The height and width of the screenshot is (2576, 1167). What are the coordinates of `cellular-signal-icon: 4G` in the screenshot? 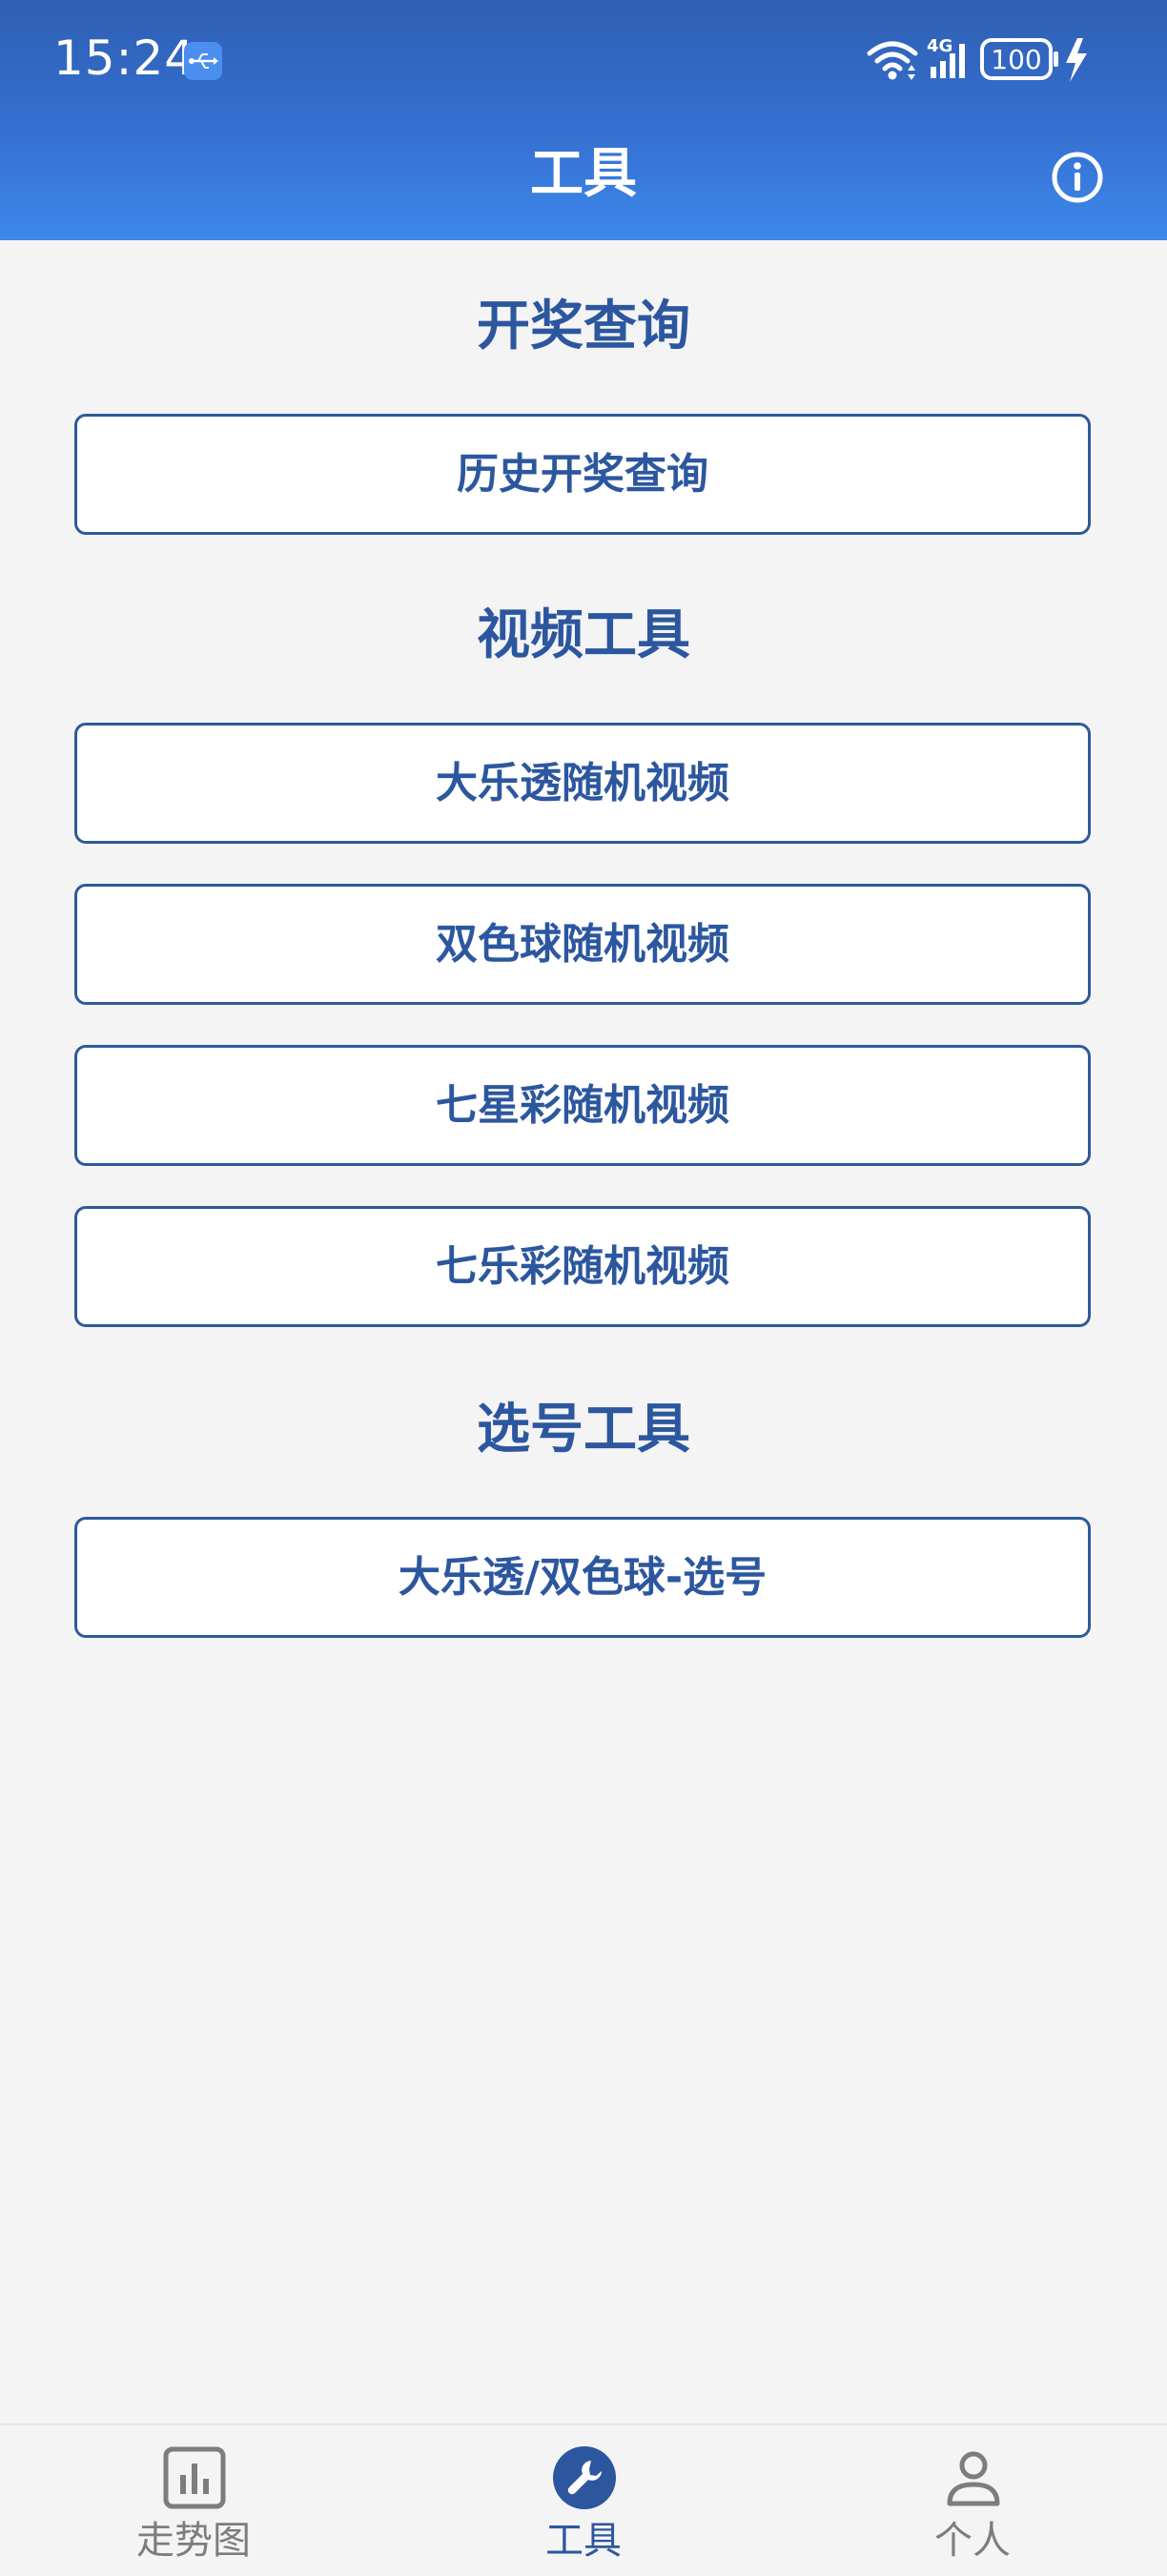 It's located at (946, 57).